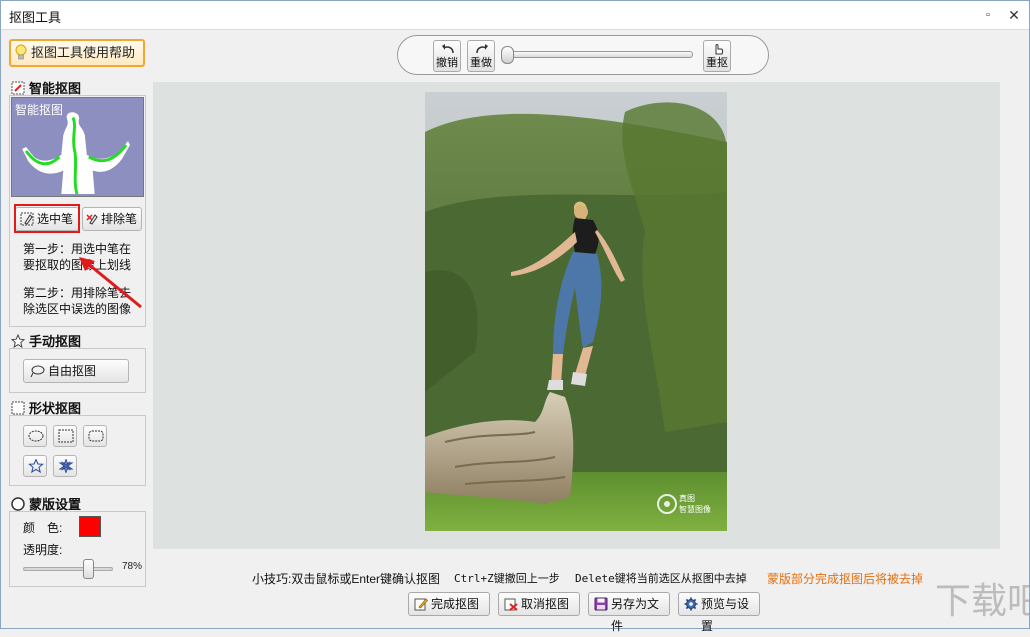 This screenshot has height=637, width=1030. I want to click on highlight-box, so click(47, 218).